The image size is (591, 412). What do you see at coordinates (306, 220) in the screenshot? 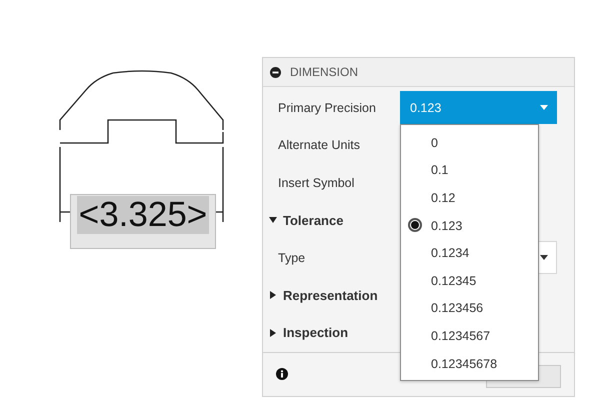
I see `section-toggle: Tolerance` at bounding box center [306, 220].